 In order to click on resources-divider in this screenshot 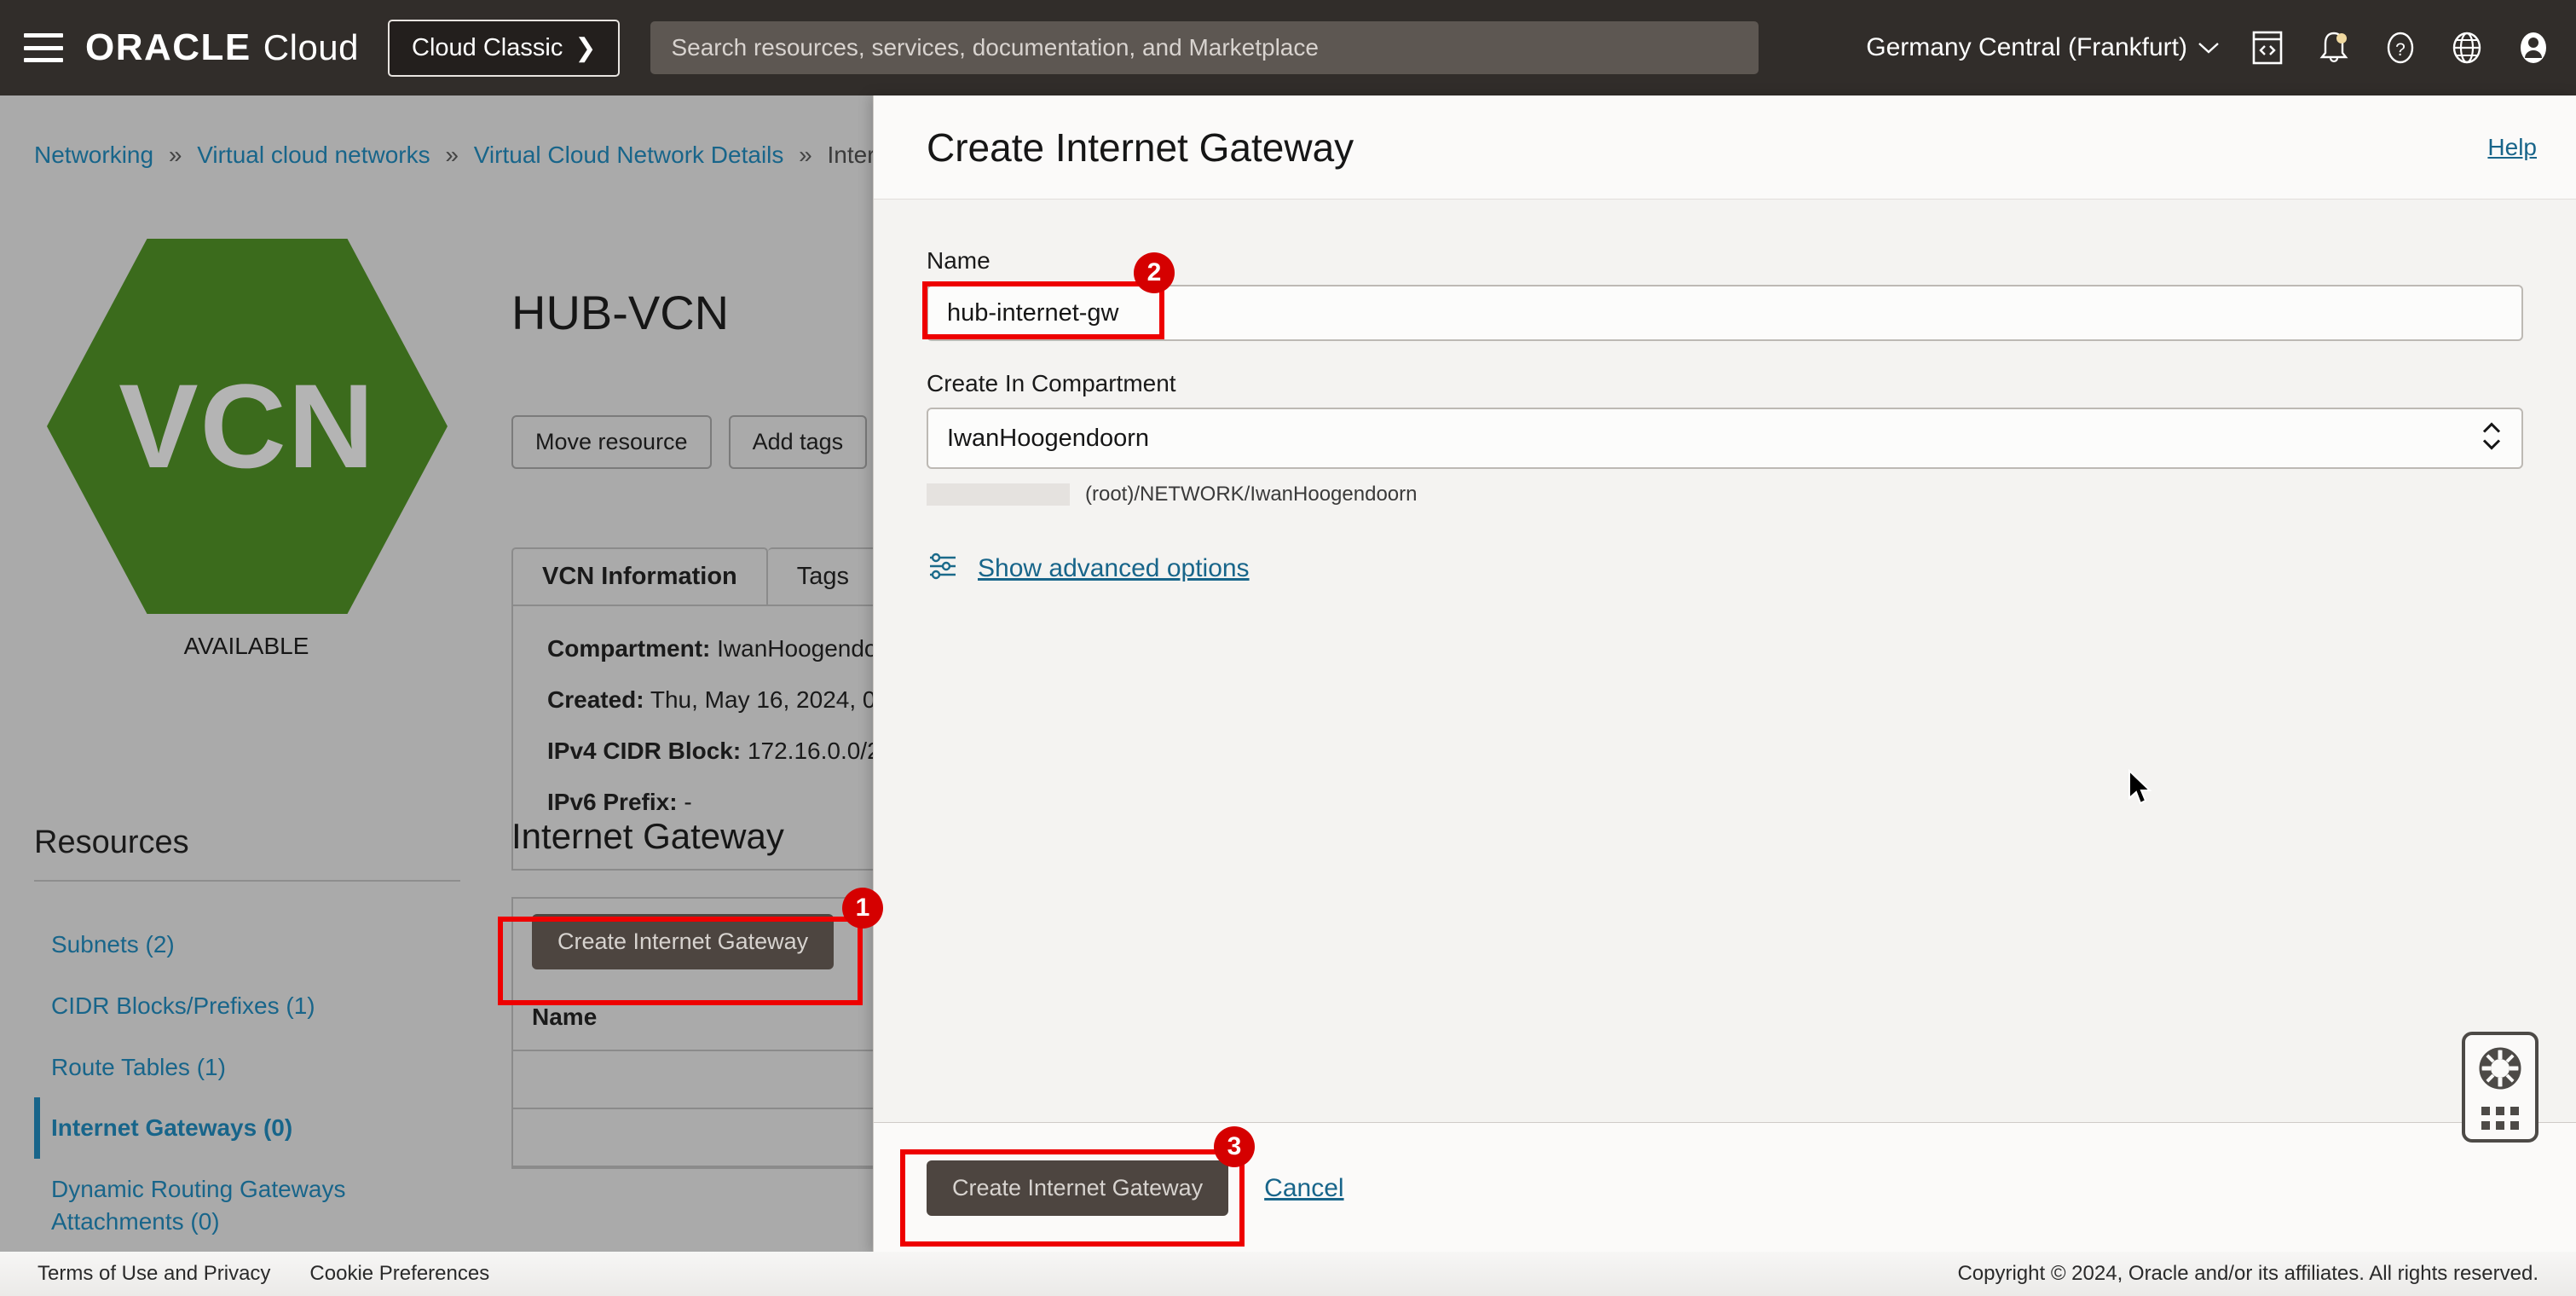, I will do `click(247, 881)`.